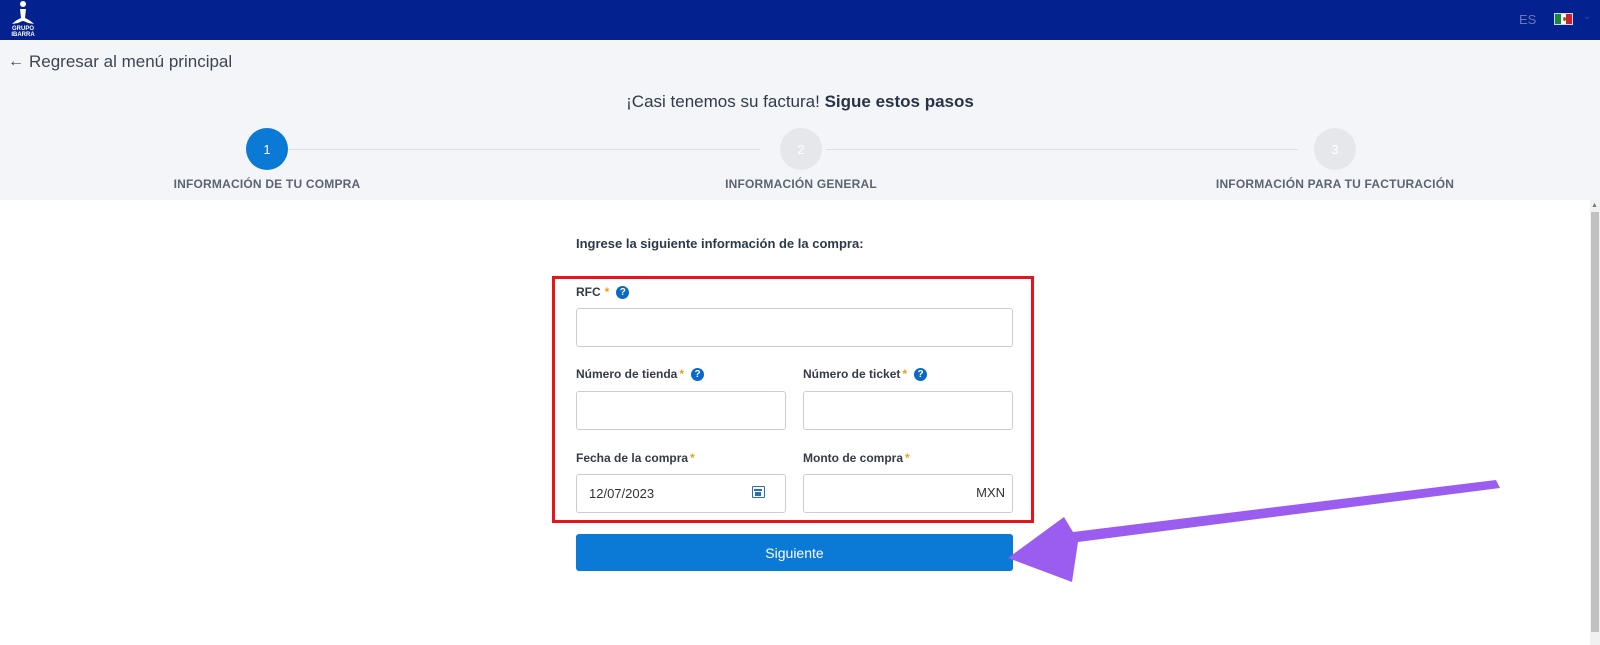  What do you see at coordinates (1563, 19) in the screenshot?
I see `mexico-flag-icon` at bounding box center [1563, 19].